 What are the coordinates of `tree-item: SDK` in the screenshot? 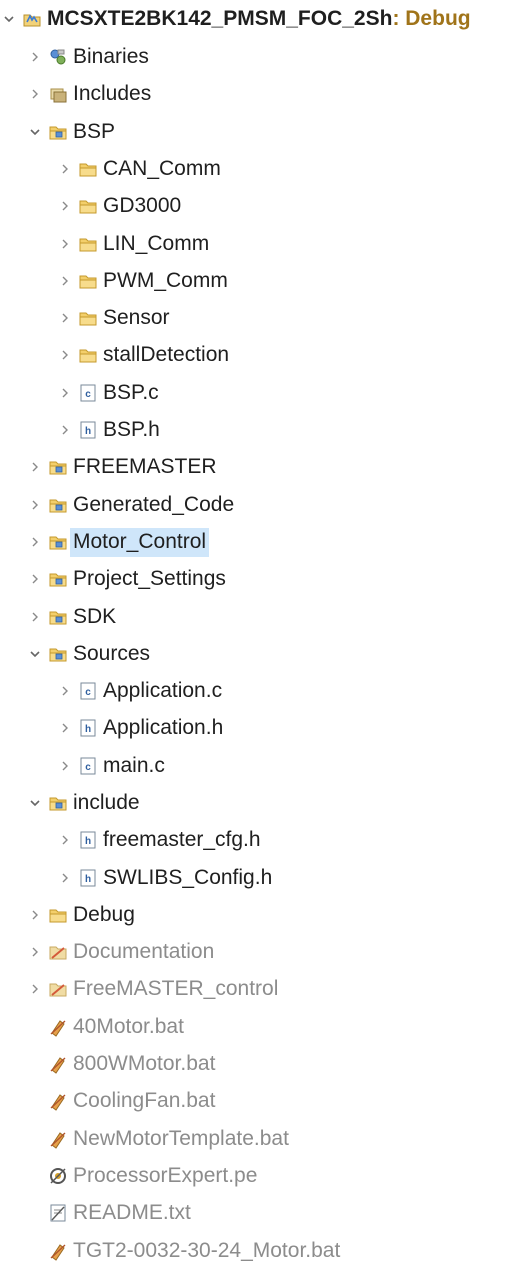 It's located at (71, 617).